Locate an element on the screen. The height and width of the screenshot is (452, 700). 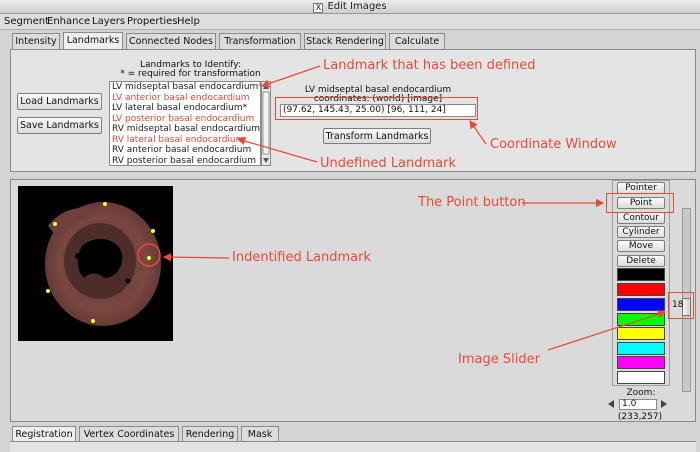
tab-registration: Registration is located at coordinates (44, 434).